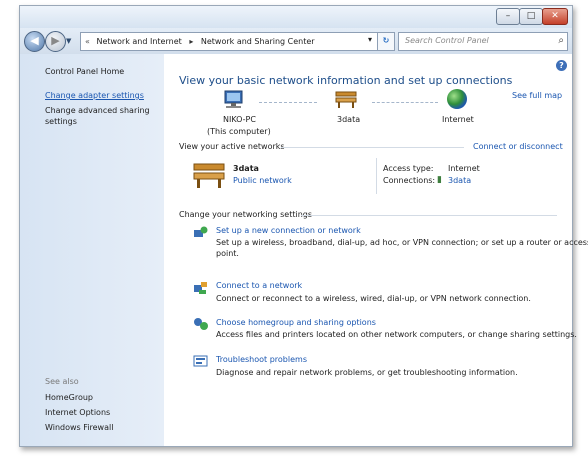  I want to click on minimize-button: –, so click(508, 16).